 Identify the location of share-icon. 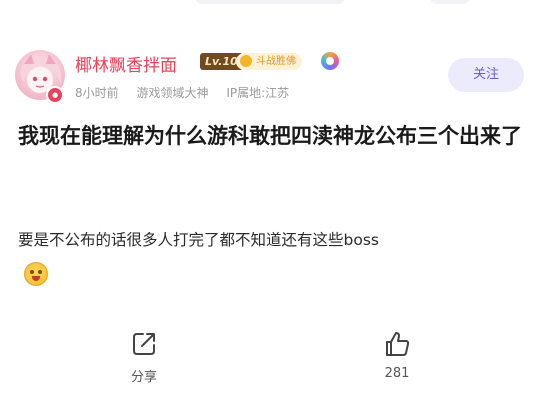
(144, 344).